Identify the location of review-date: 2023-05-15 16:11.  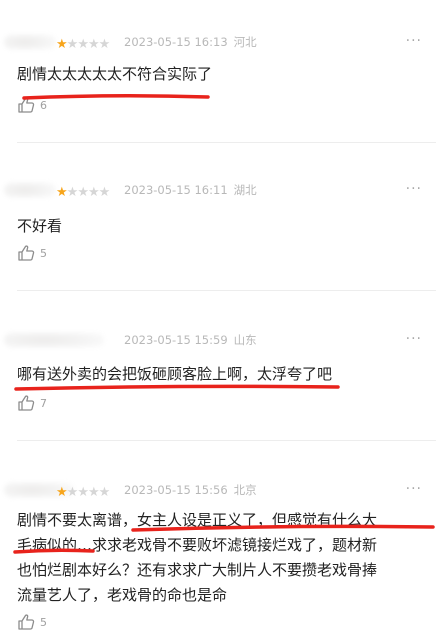
(176, 190).